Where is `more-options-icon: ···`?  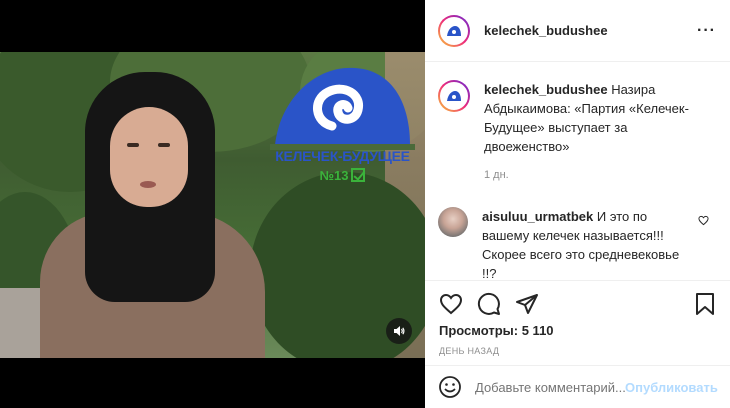 more-options-icon: ··· is located at coordinates (706, 31).